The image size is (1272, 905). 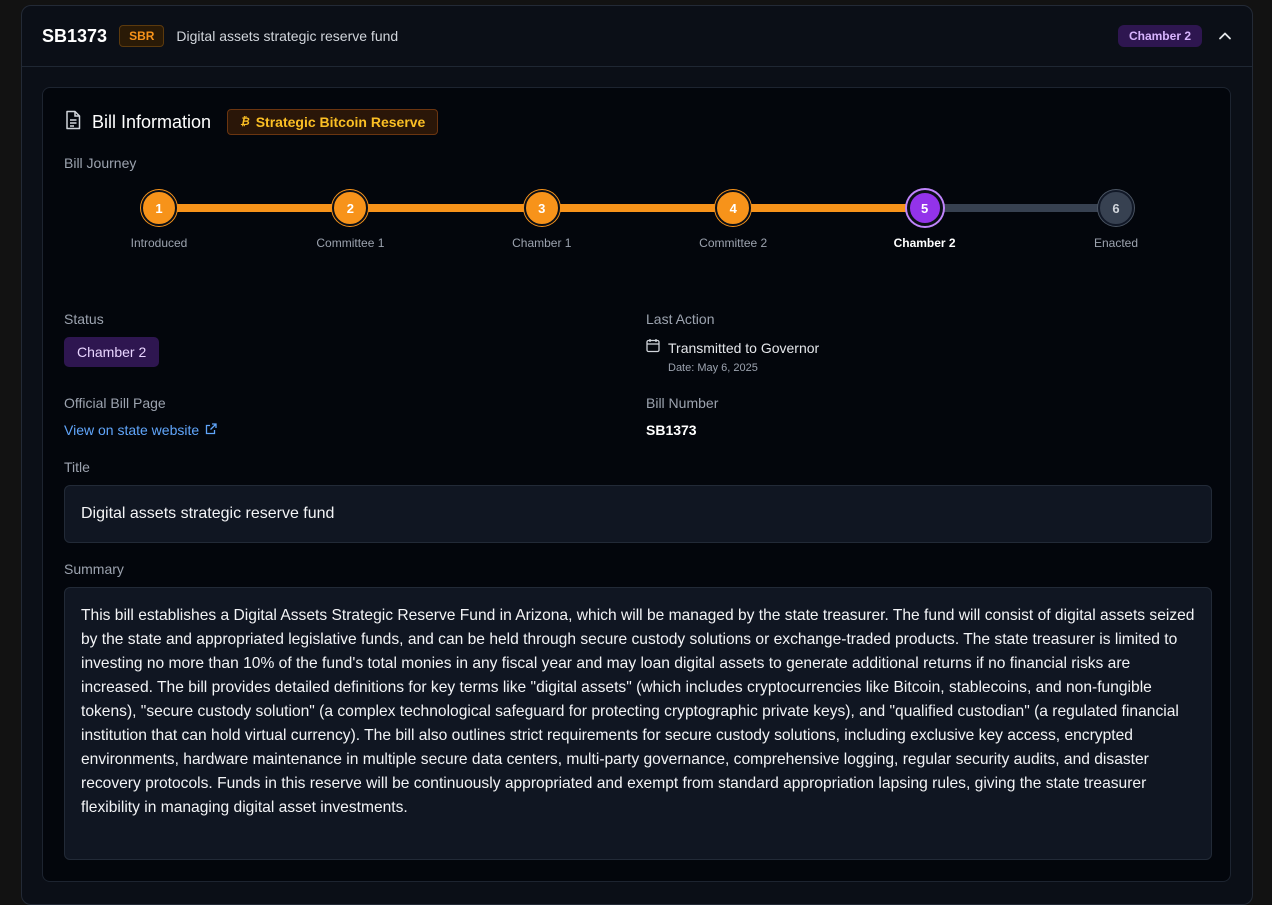 I want to click on journey-step-label: Introduced, so click(x=159, y=243).